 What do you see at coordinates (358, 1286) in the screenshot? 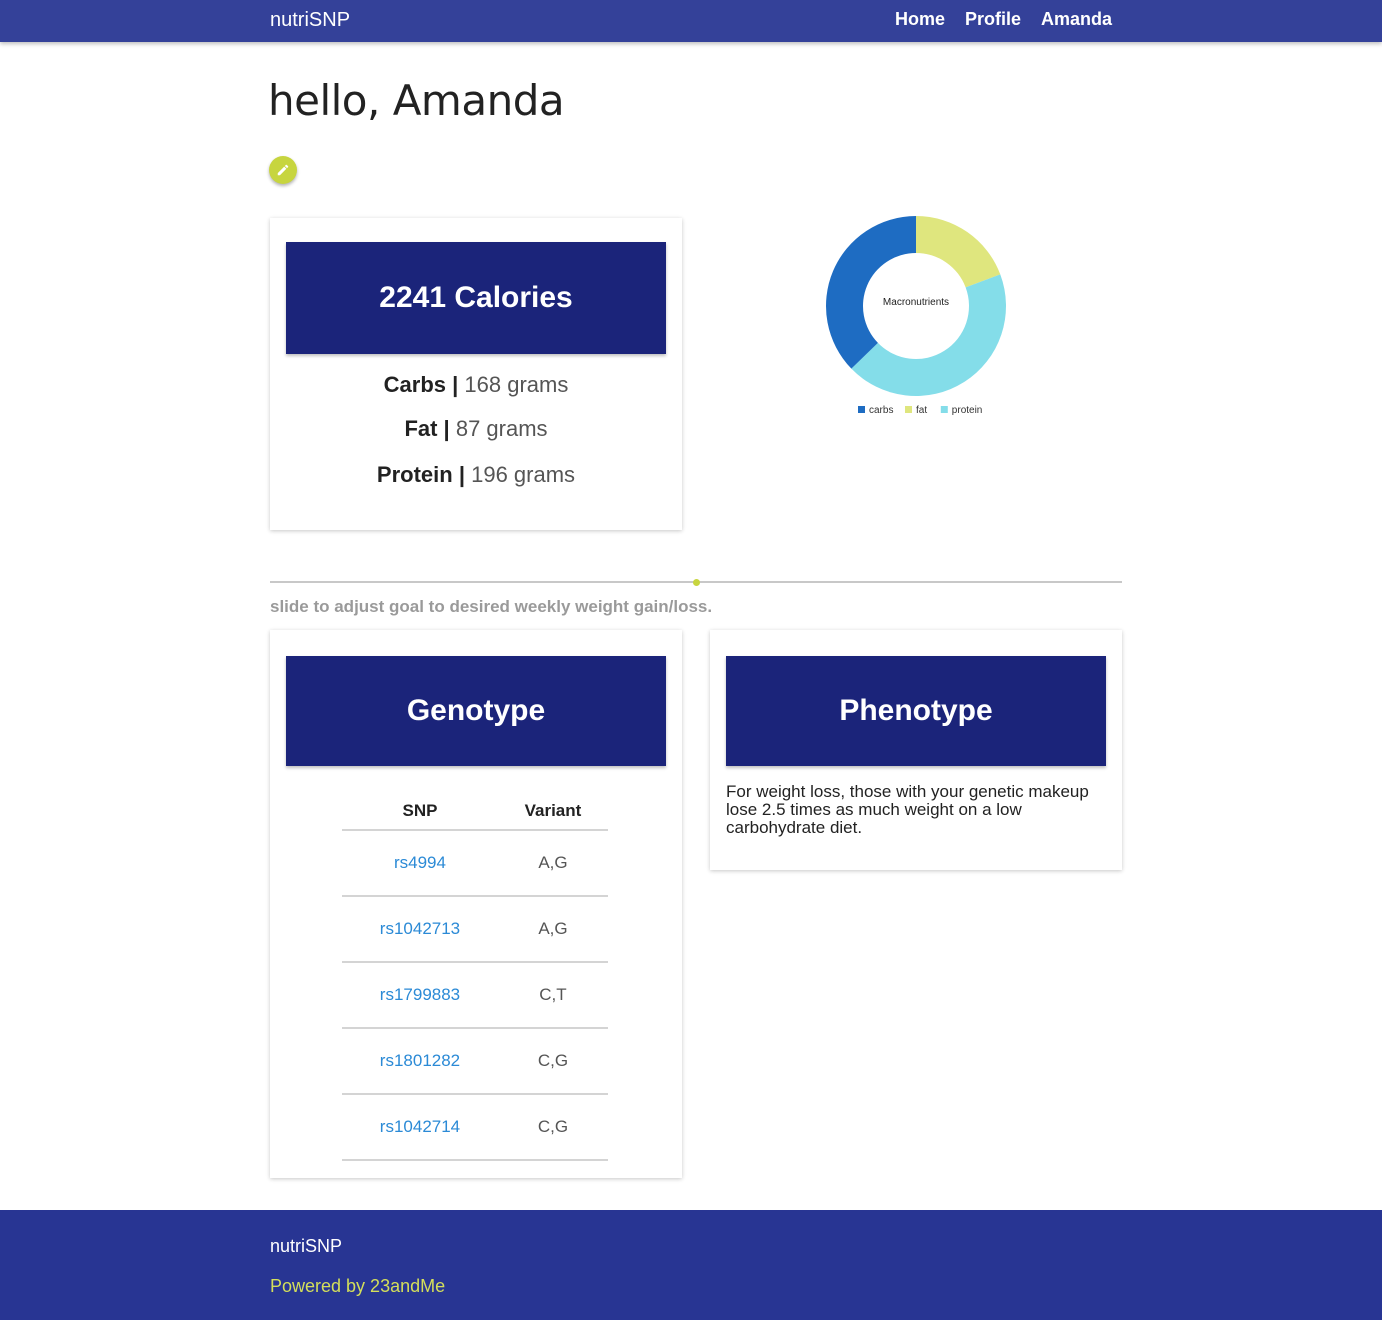
I see `footer-powered-by: Powered by 23andMe` at bounding box center [358, 1286].